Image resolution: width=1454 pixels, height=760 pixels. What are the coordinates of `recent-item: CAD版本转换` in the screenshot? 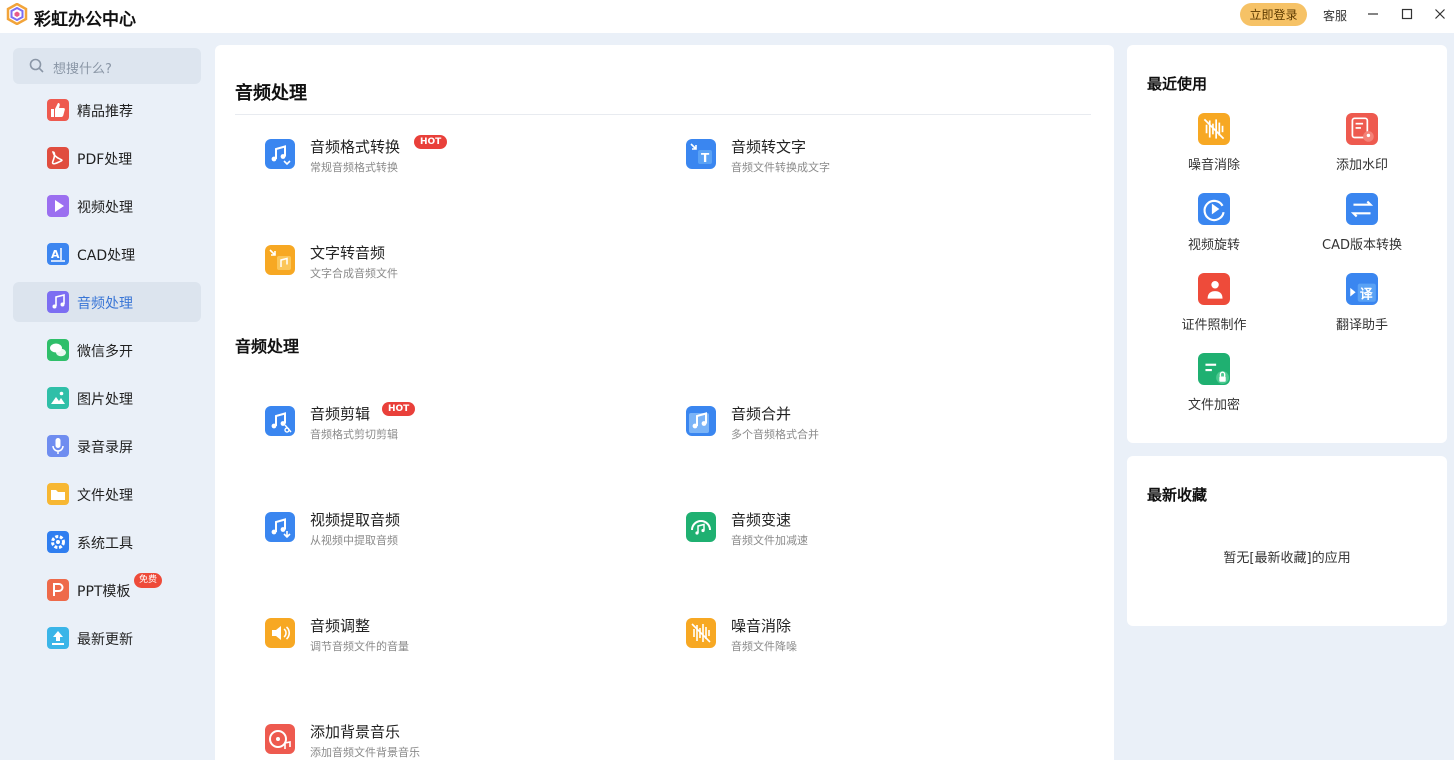 It's located at (1356, 228).